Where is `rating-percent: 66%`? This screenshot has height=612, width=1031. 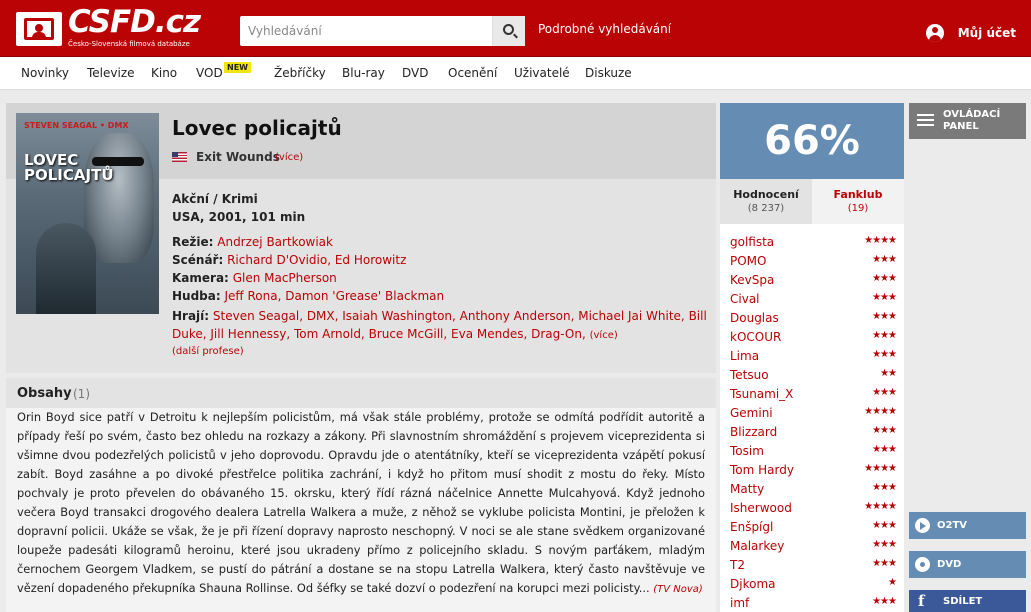 rating-percent: 66% is located at coordinates (812, 141).